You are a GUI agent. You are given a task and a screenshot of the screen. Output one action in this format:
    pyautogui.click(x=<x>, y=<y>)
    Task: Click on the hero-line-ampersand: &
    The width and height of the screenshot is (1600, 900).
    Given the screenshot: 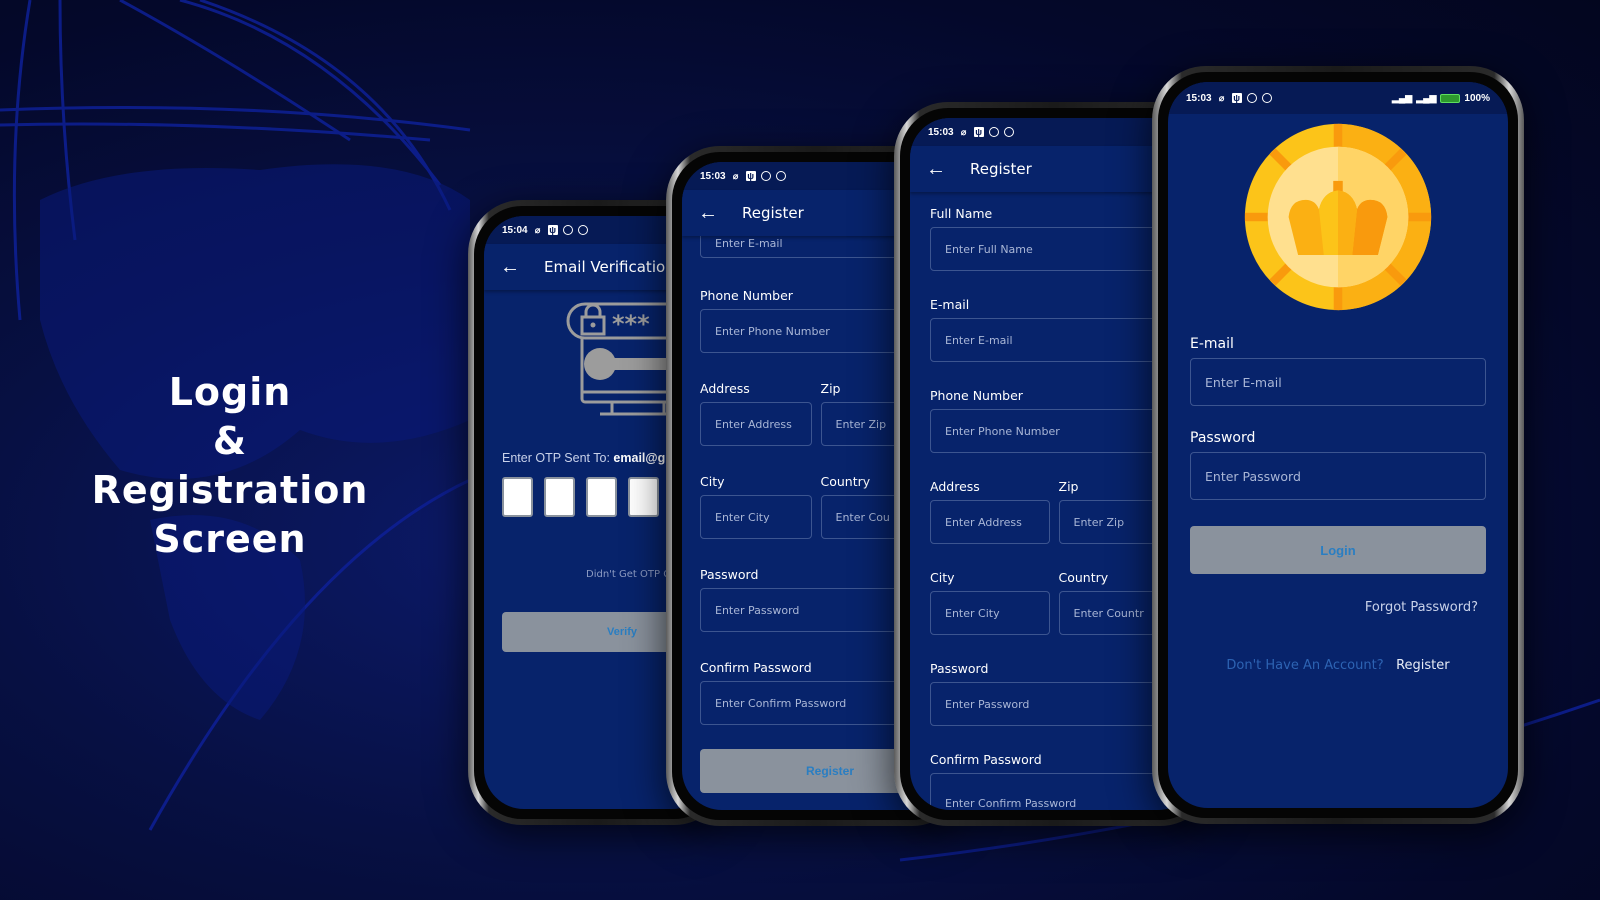 What is the action you would take?
    pyautogui.click(x=230, y=441)
    